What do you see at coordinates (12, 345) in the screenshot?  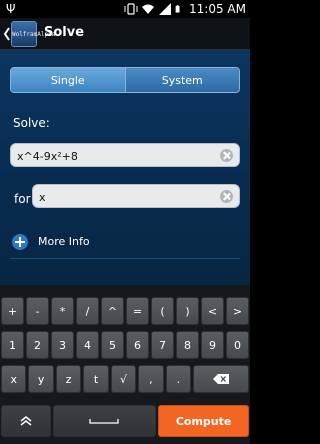 I see `key-1: 1` at bounding box center [12, 345].